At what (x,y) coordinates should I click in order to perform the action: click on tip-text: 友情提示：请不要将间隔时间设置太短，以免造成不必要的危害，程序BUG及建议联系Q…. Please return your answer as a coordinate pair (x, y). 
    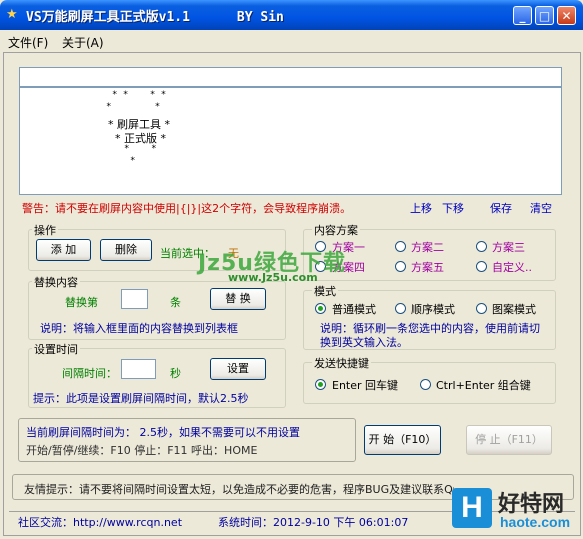
    Looking at the image, I should click on (239, 489).